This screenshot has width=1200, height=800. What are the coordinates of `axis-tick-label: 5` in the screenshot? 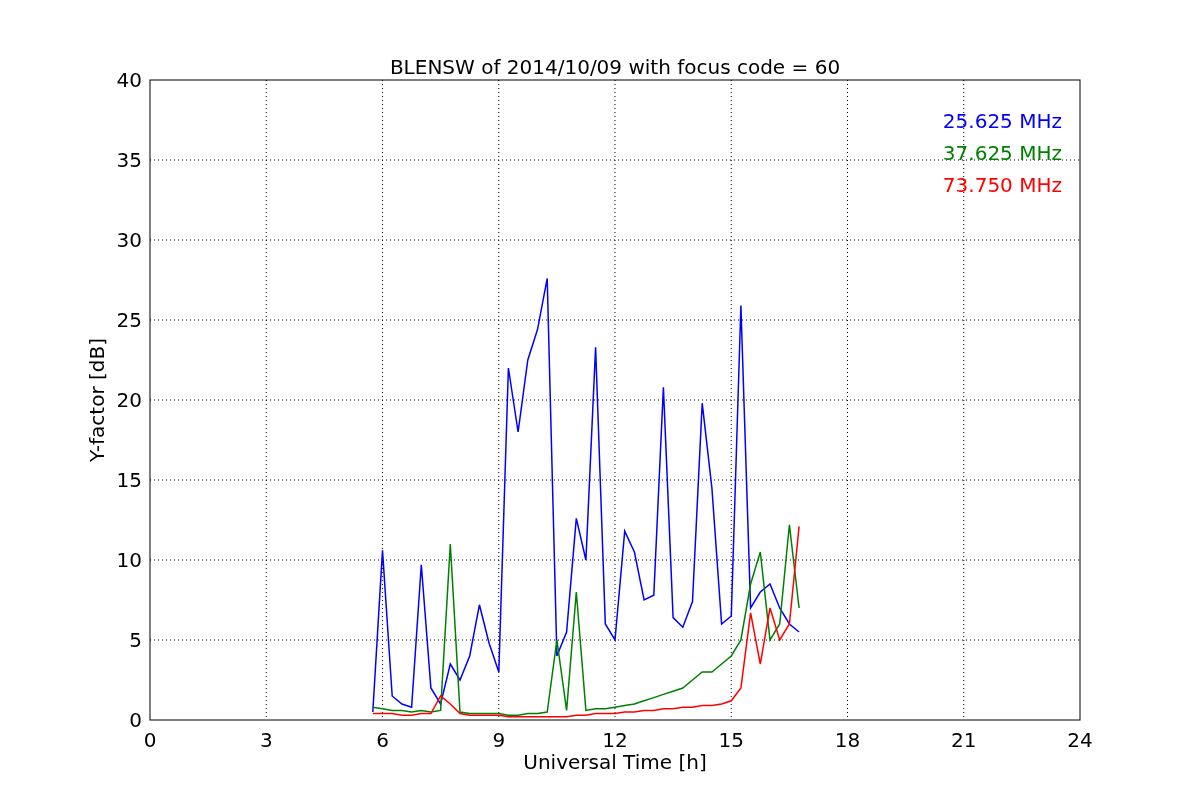 It's located at (135, 640).